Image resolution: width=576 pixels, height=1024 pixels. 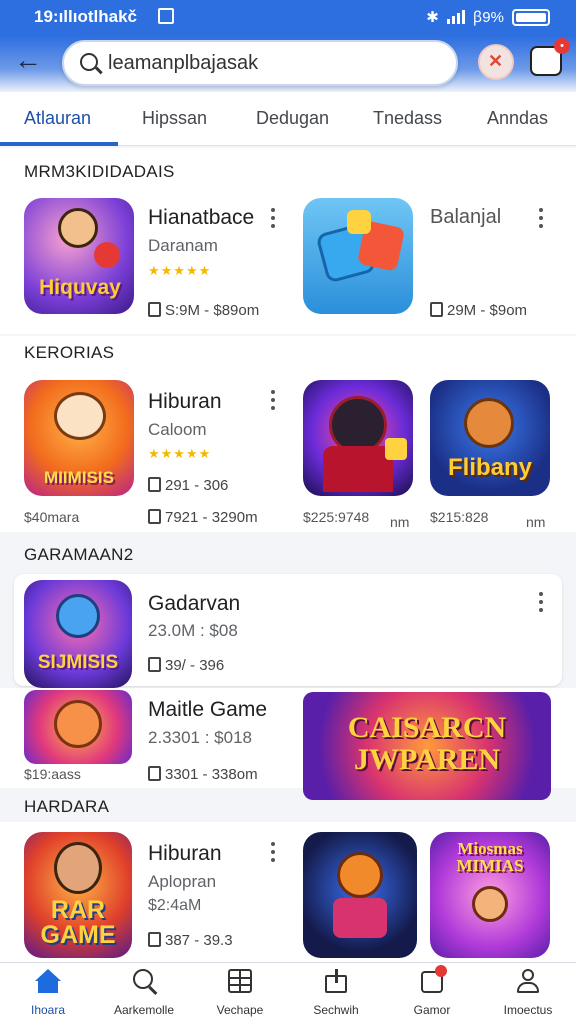 What do you see at coordinates (203, 517) in the screenshot?
I see `app-meta: 7921 - 3290m` at bounding box center [203, 517].